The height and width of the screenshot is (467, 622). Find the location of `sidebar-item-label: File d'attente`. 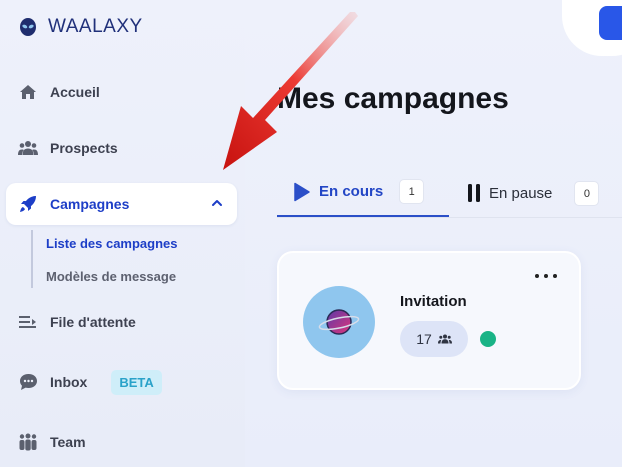

sidebar-item-label: File d'attente is located at coordinates (93, 322).